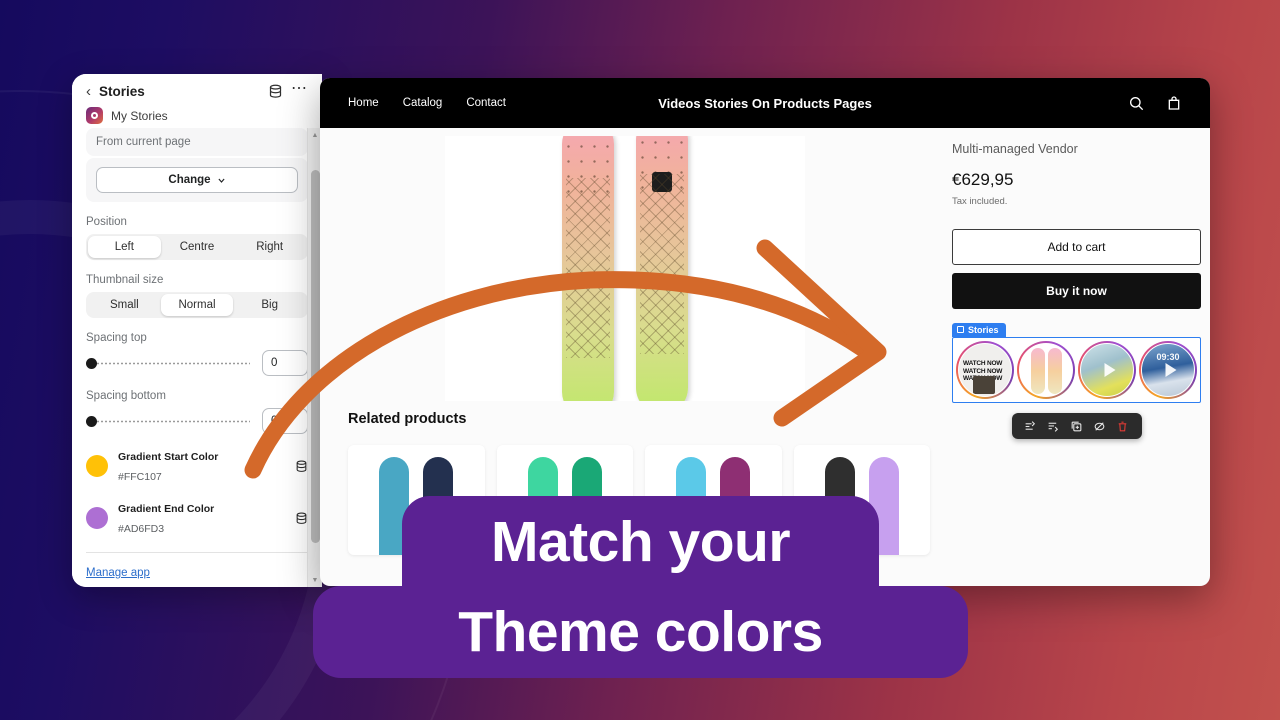 The image size is (1280, 720). Describe the element at coordinates (315, 356) in the screenshot. I see `scrollbar-thumb` at that location.